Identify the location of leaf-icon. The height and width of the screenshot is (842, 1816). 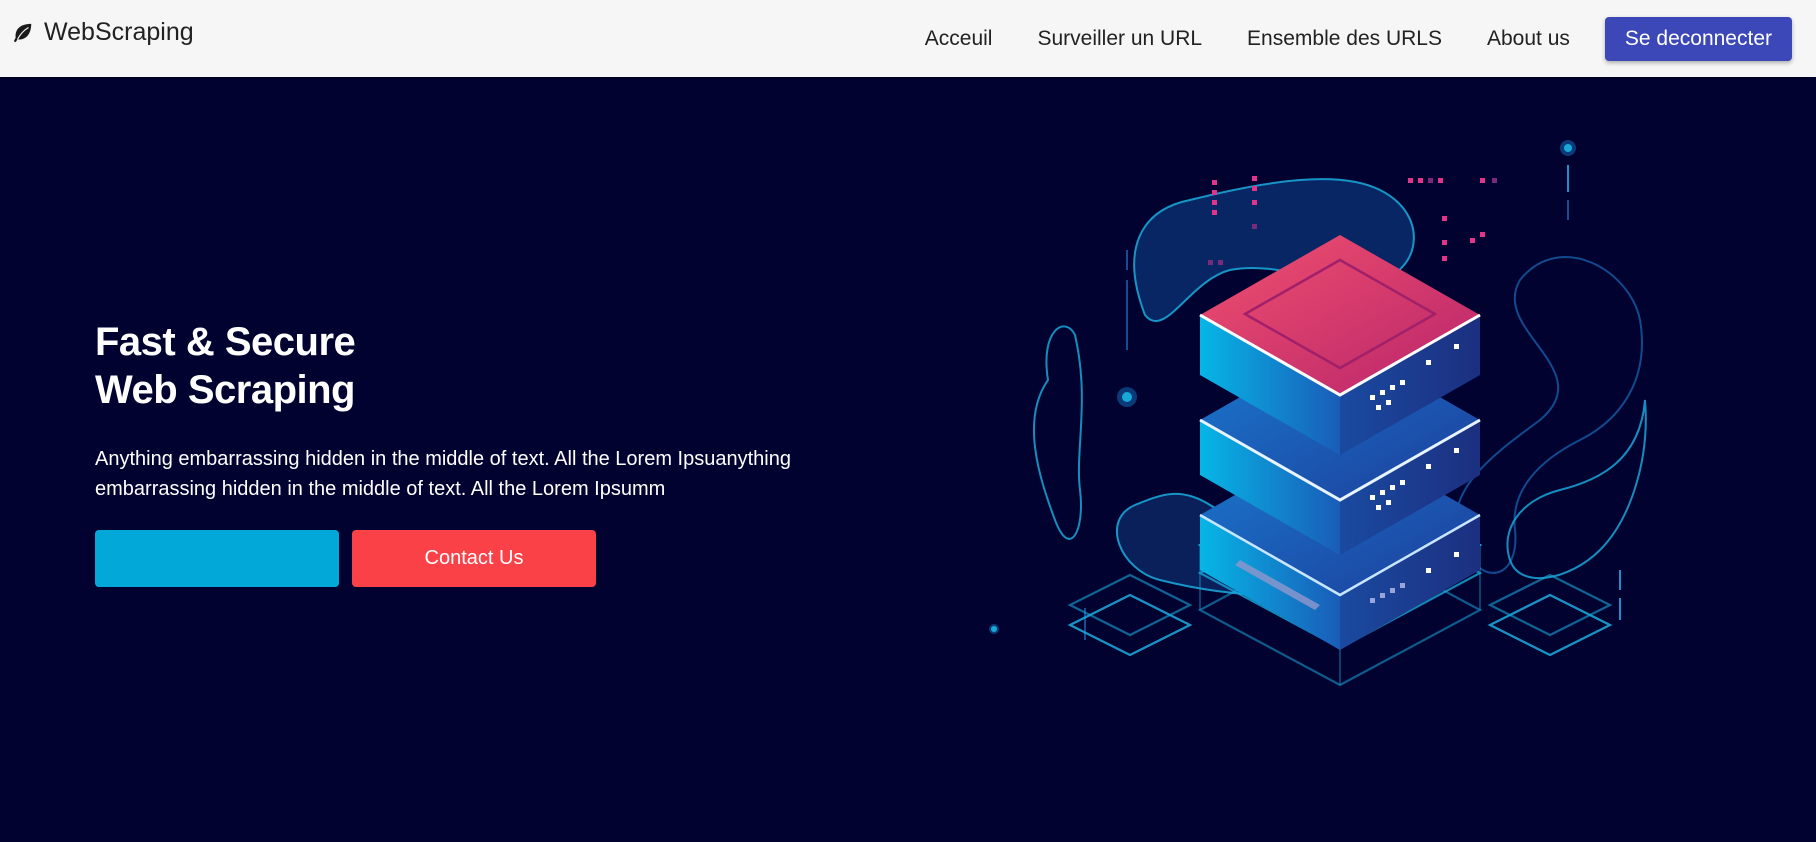
(22, 32).